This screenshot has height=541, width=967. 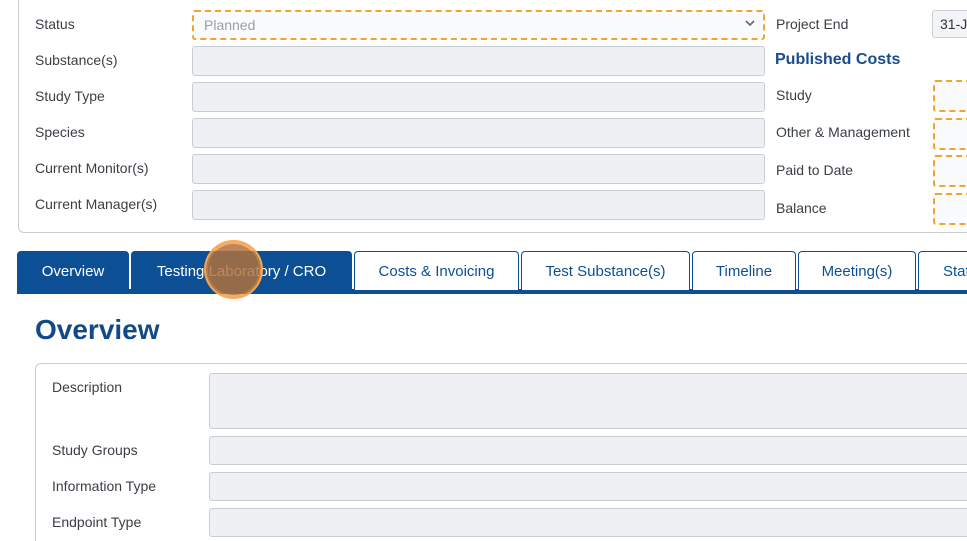 What do you see at coordinates (588, 401) in the screenshot?
I see `description-field` at bounding box center [588, 401].